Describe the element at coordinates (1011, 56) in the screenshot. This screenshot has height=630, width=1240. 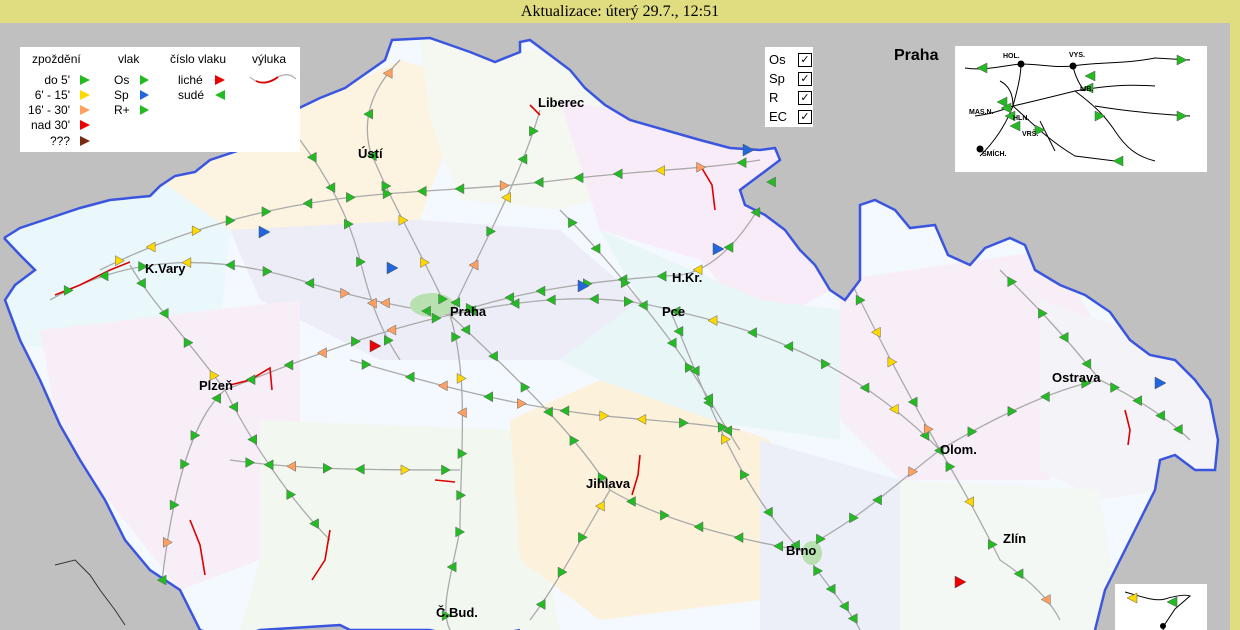
I see `station-hol: HOL.` at that location.